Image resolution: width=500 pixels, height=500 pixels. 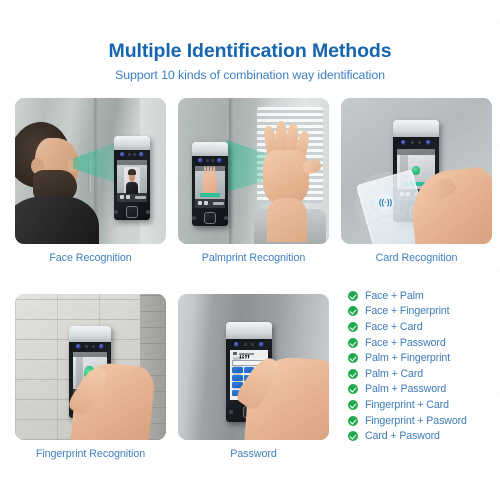 What do you see at coordinates (407, 311) in the screenshot?
I see `combination-label: Face + Fingerprint` at bounding box center [407, 311].